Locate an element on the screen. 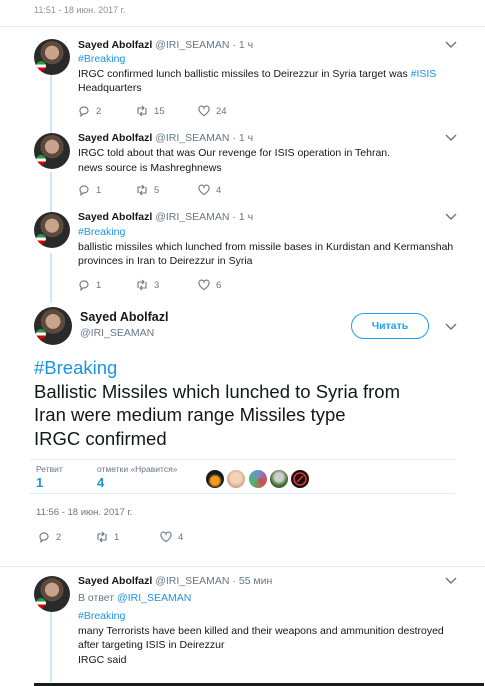 The height and width of the screenshot is (686, 485). antifa-icon is located at coordinates (300, 479).